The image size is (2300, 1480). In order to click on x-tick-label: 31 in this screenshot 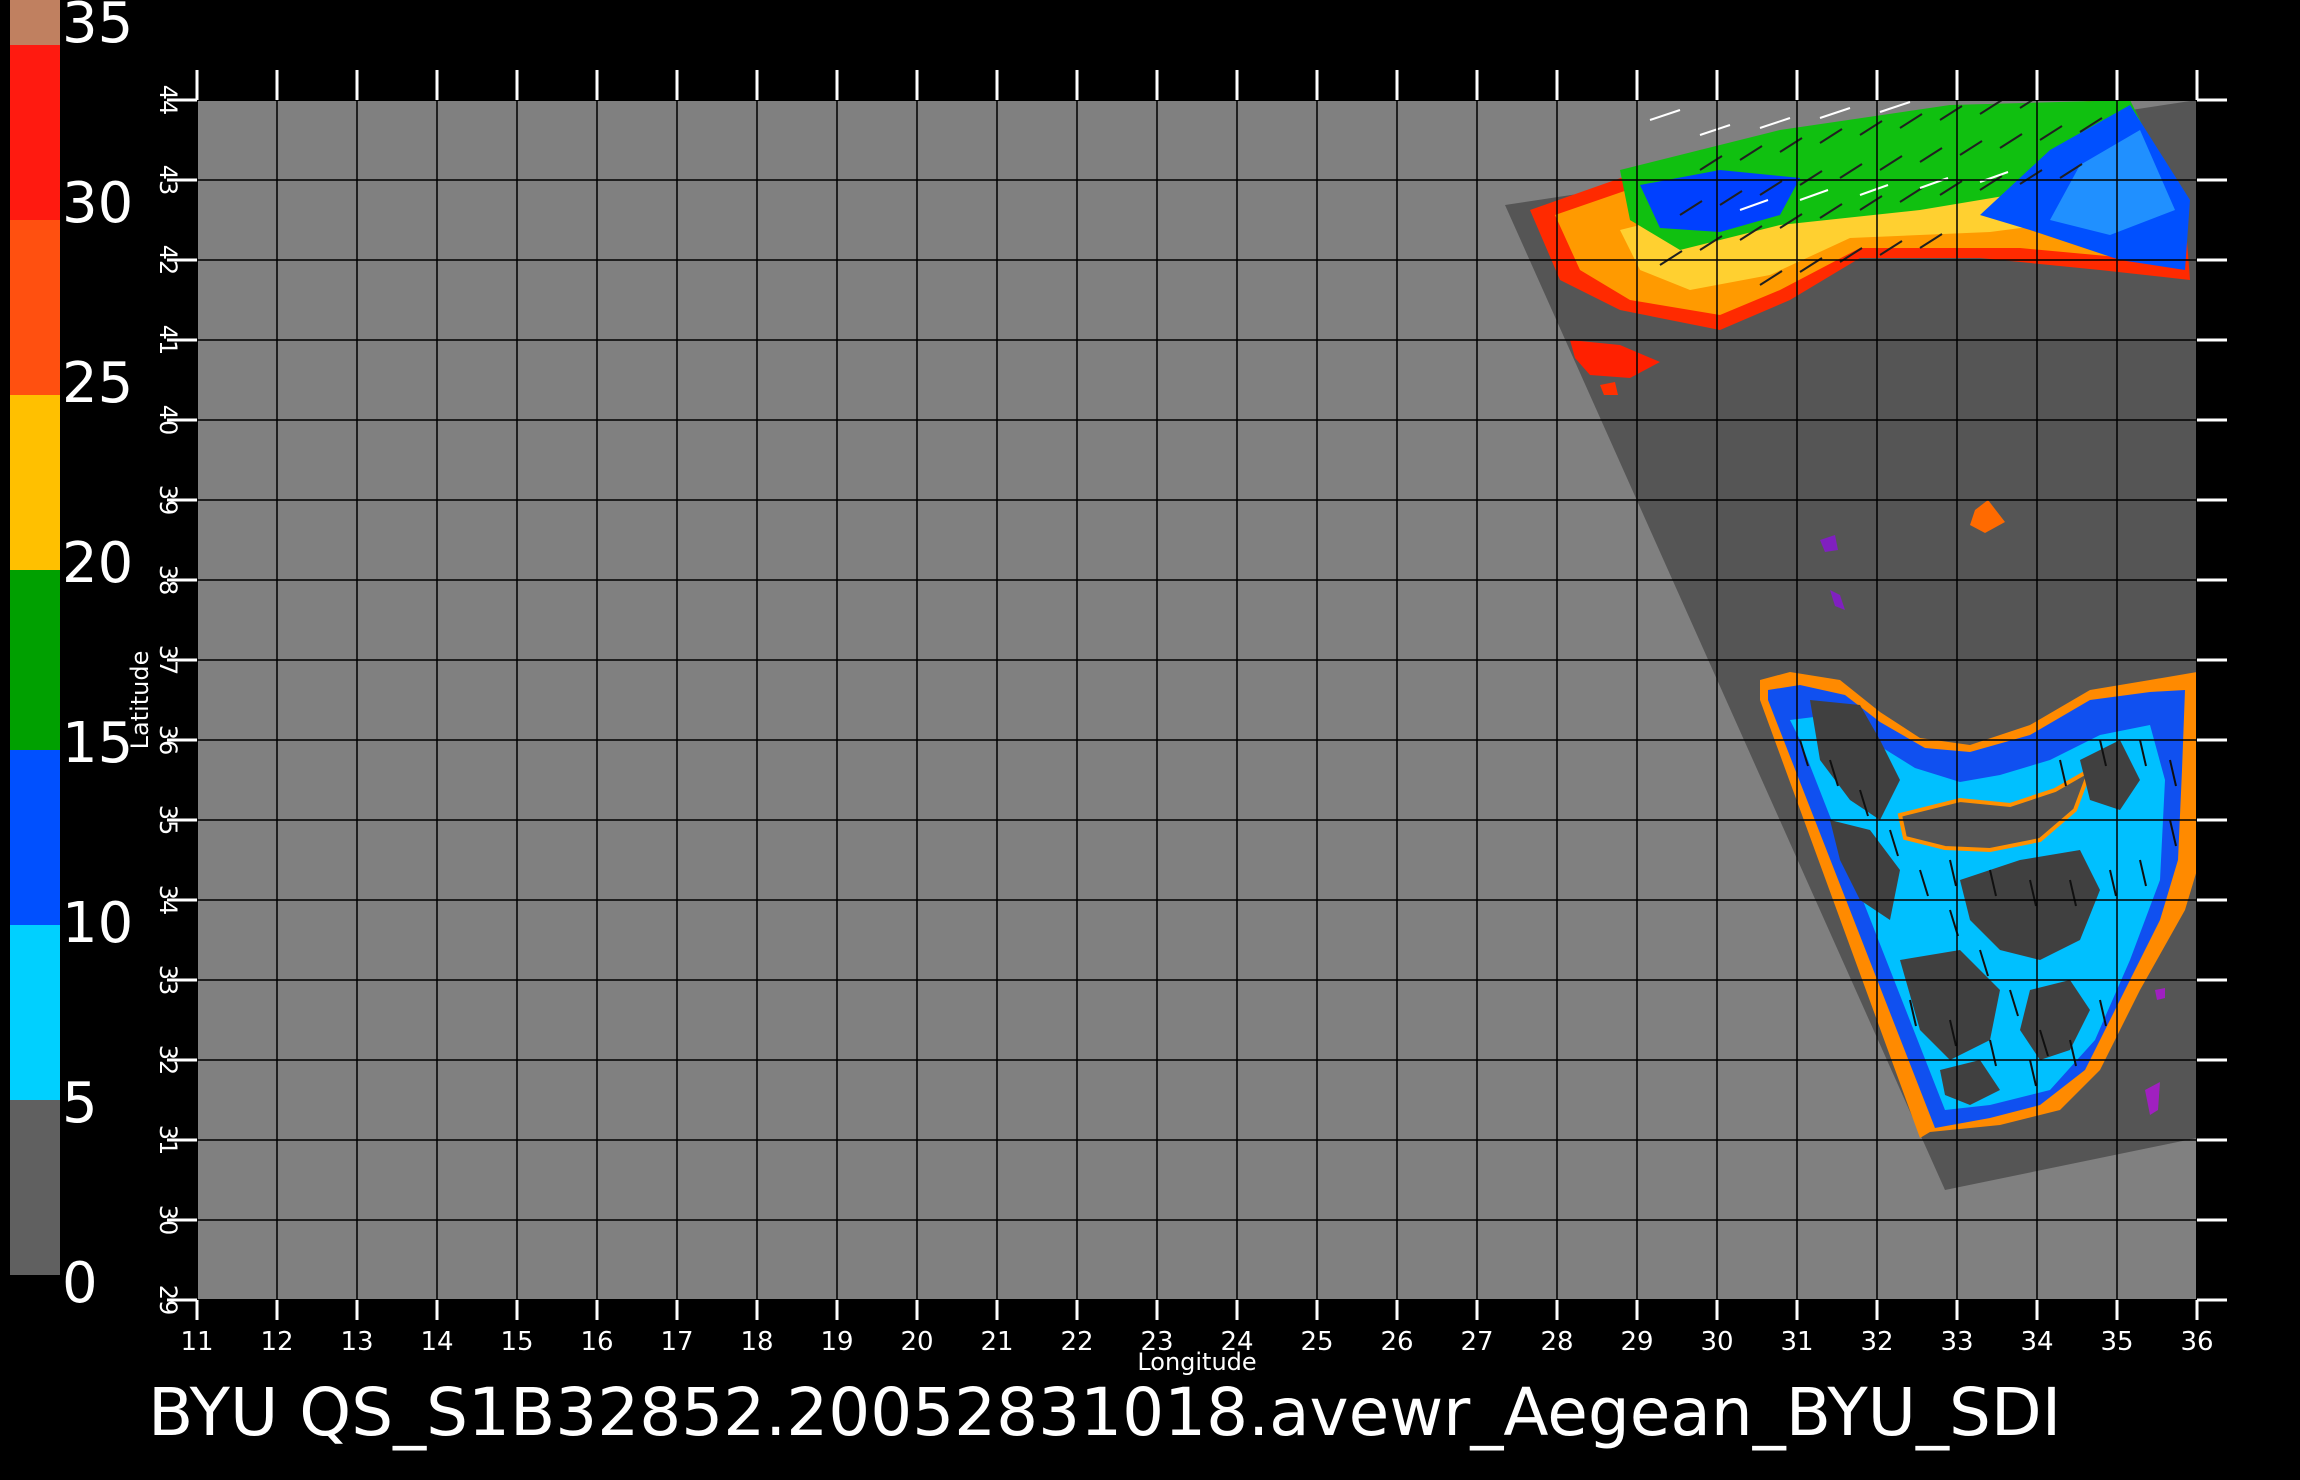, I will do `click(1796, 1342)`.